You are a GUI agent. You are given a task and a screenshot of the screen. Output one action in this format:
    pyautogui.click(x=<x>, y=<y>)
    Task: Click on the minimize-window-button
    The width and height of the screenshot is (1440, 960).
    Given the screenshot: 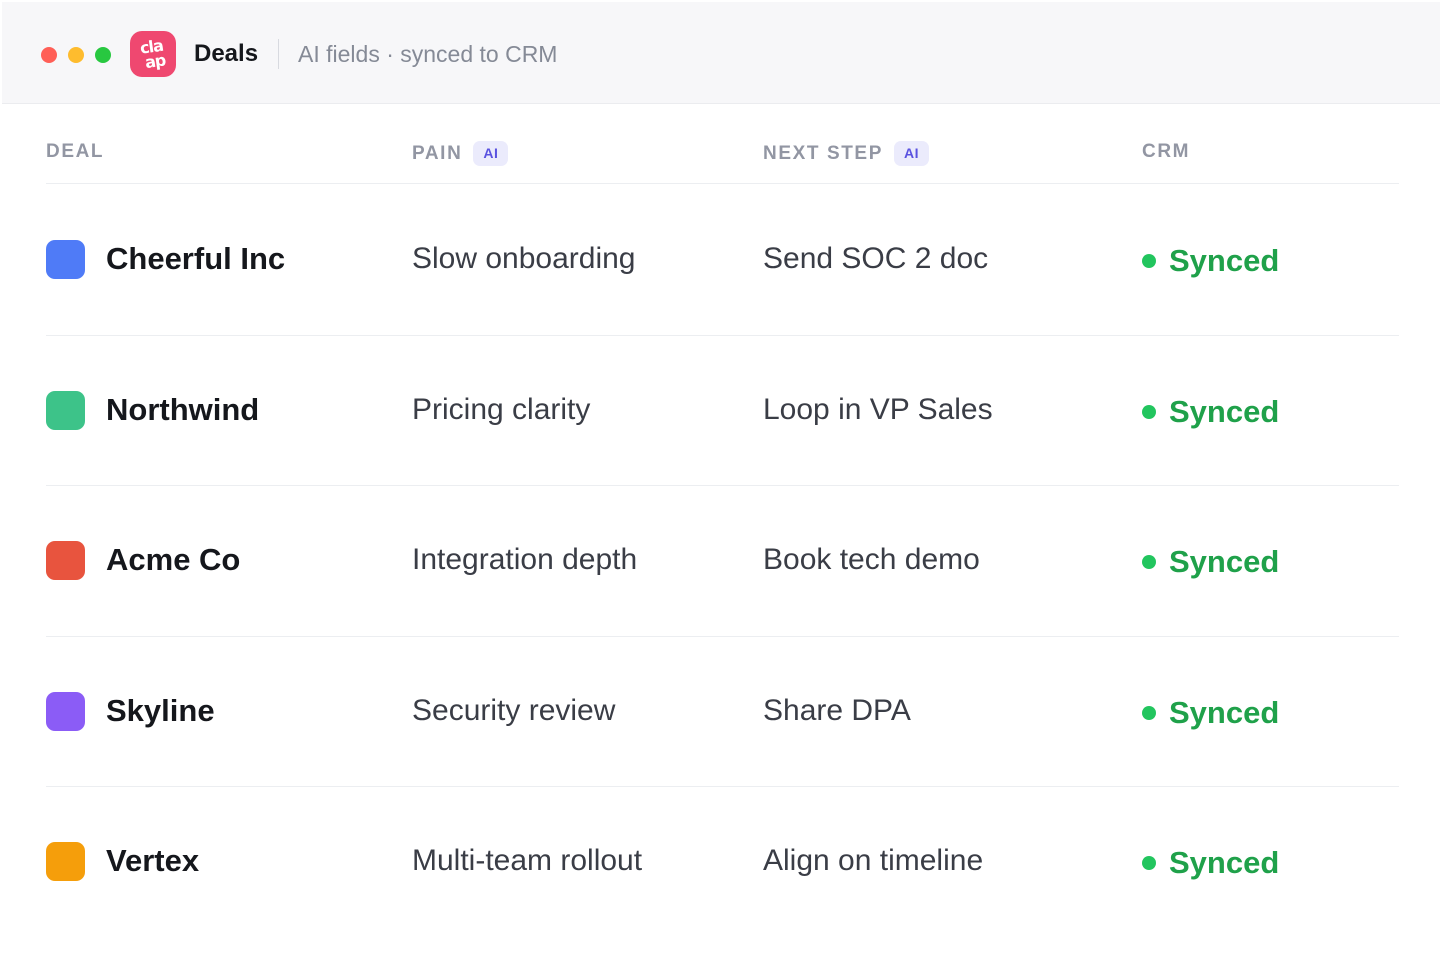 What is the action you would take?
    pyautogui.click(x=76, y=55)
    